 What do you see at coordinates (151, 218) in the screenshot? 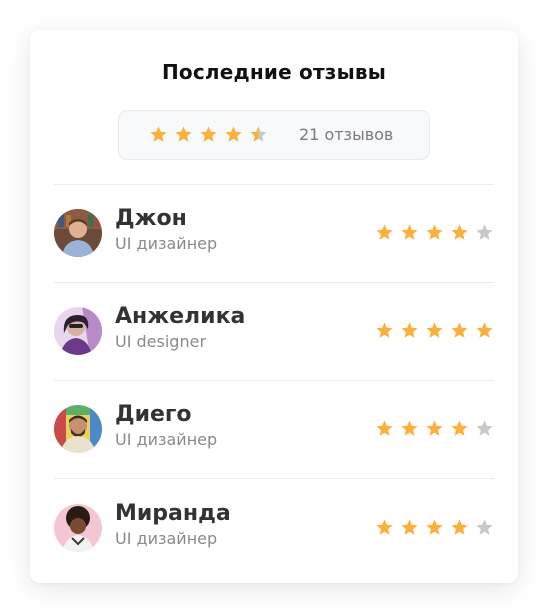
I see `reviewer-name: Джон` at bounding box center [151, 218].